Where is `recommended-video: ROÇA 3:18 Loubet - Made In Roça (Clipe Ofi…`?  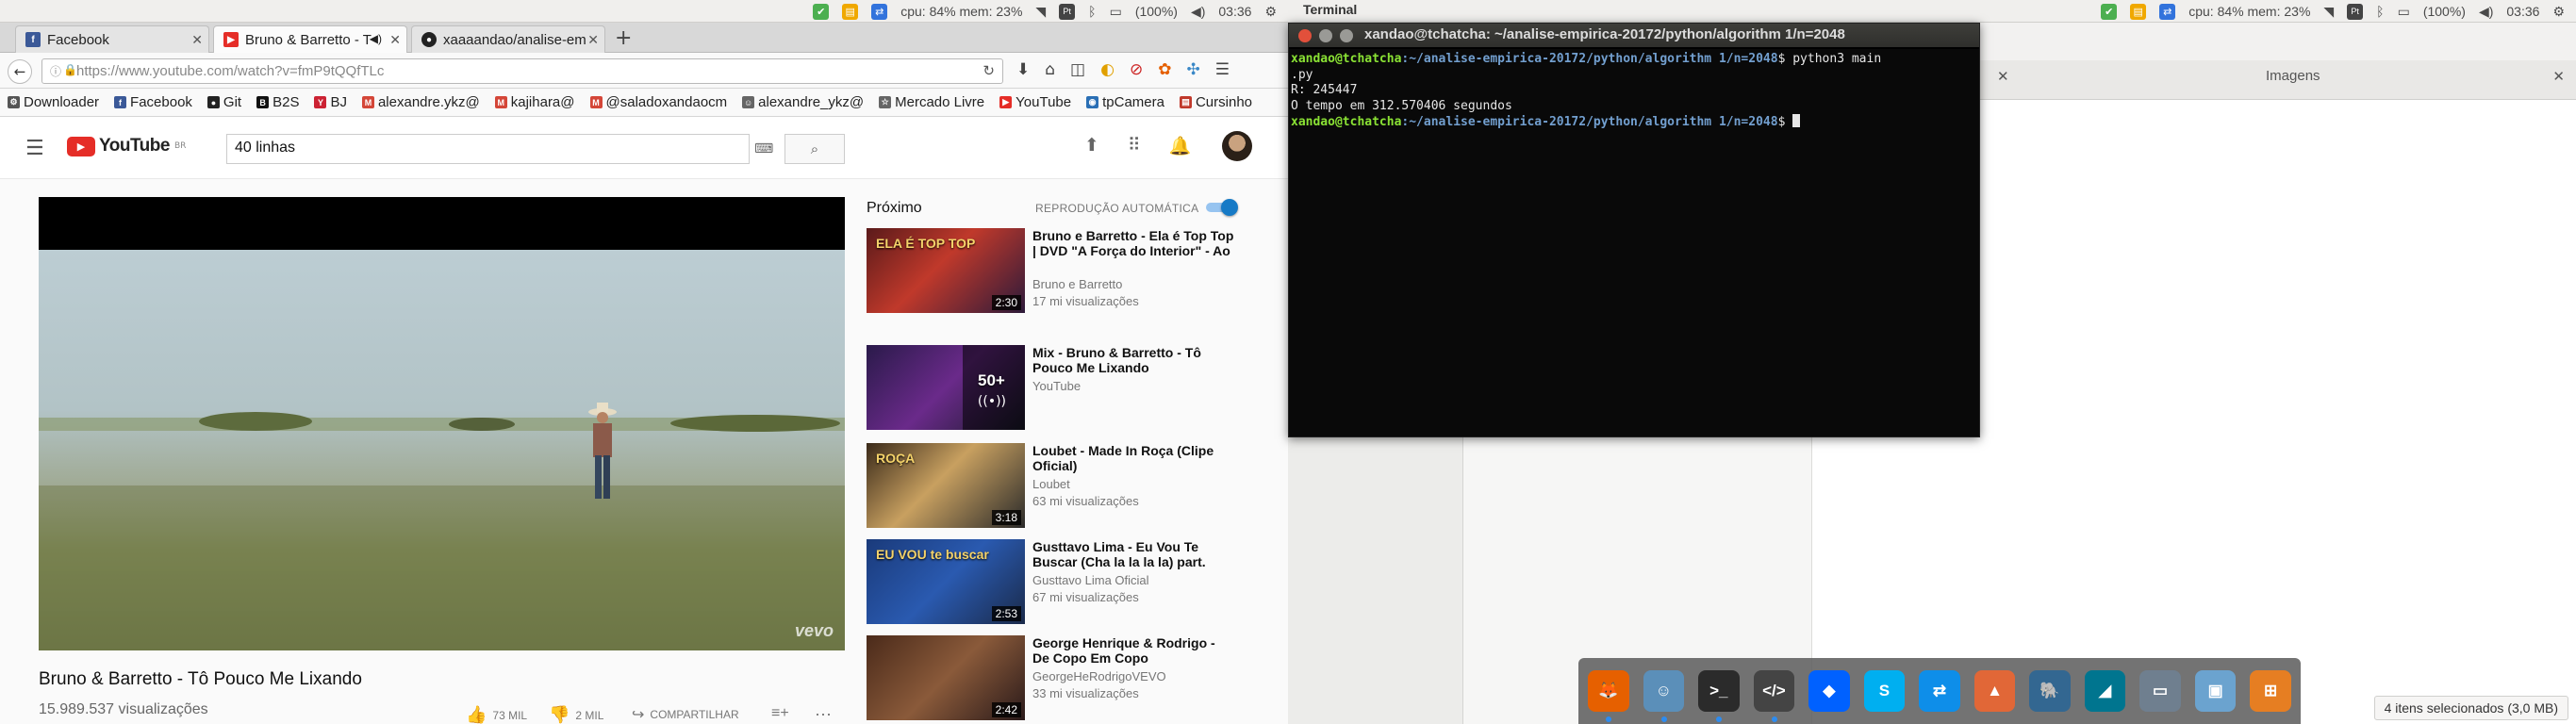
recommended-video: ROÇA 3:18 Loubet - Made In Roça (Clipe Ofi… is located at coordinates (1069, 487).